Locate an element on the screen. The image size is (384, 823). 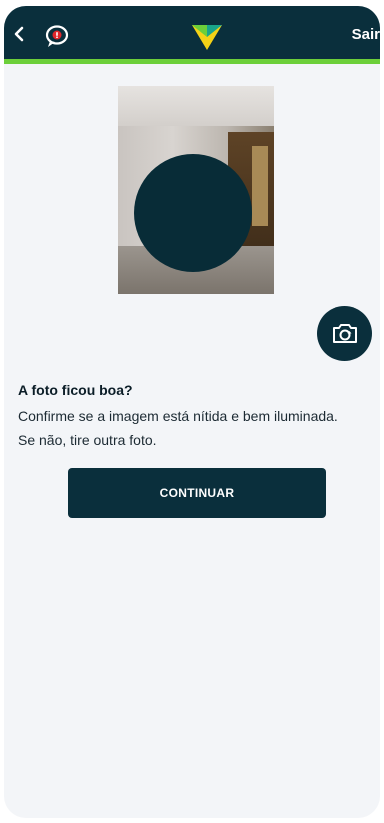
chat-alert-icon is located at coordinates (57, 36).